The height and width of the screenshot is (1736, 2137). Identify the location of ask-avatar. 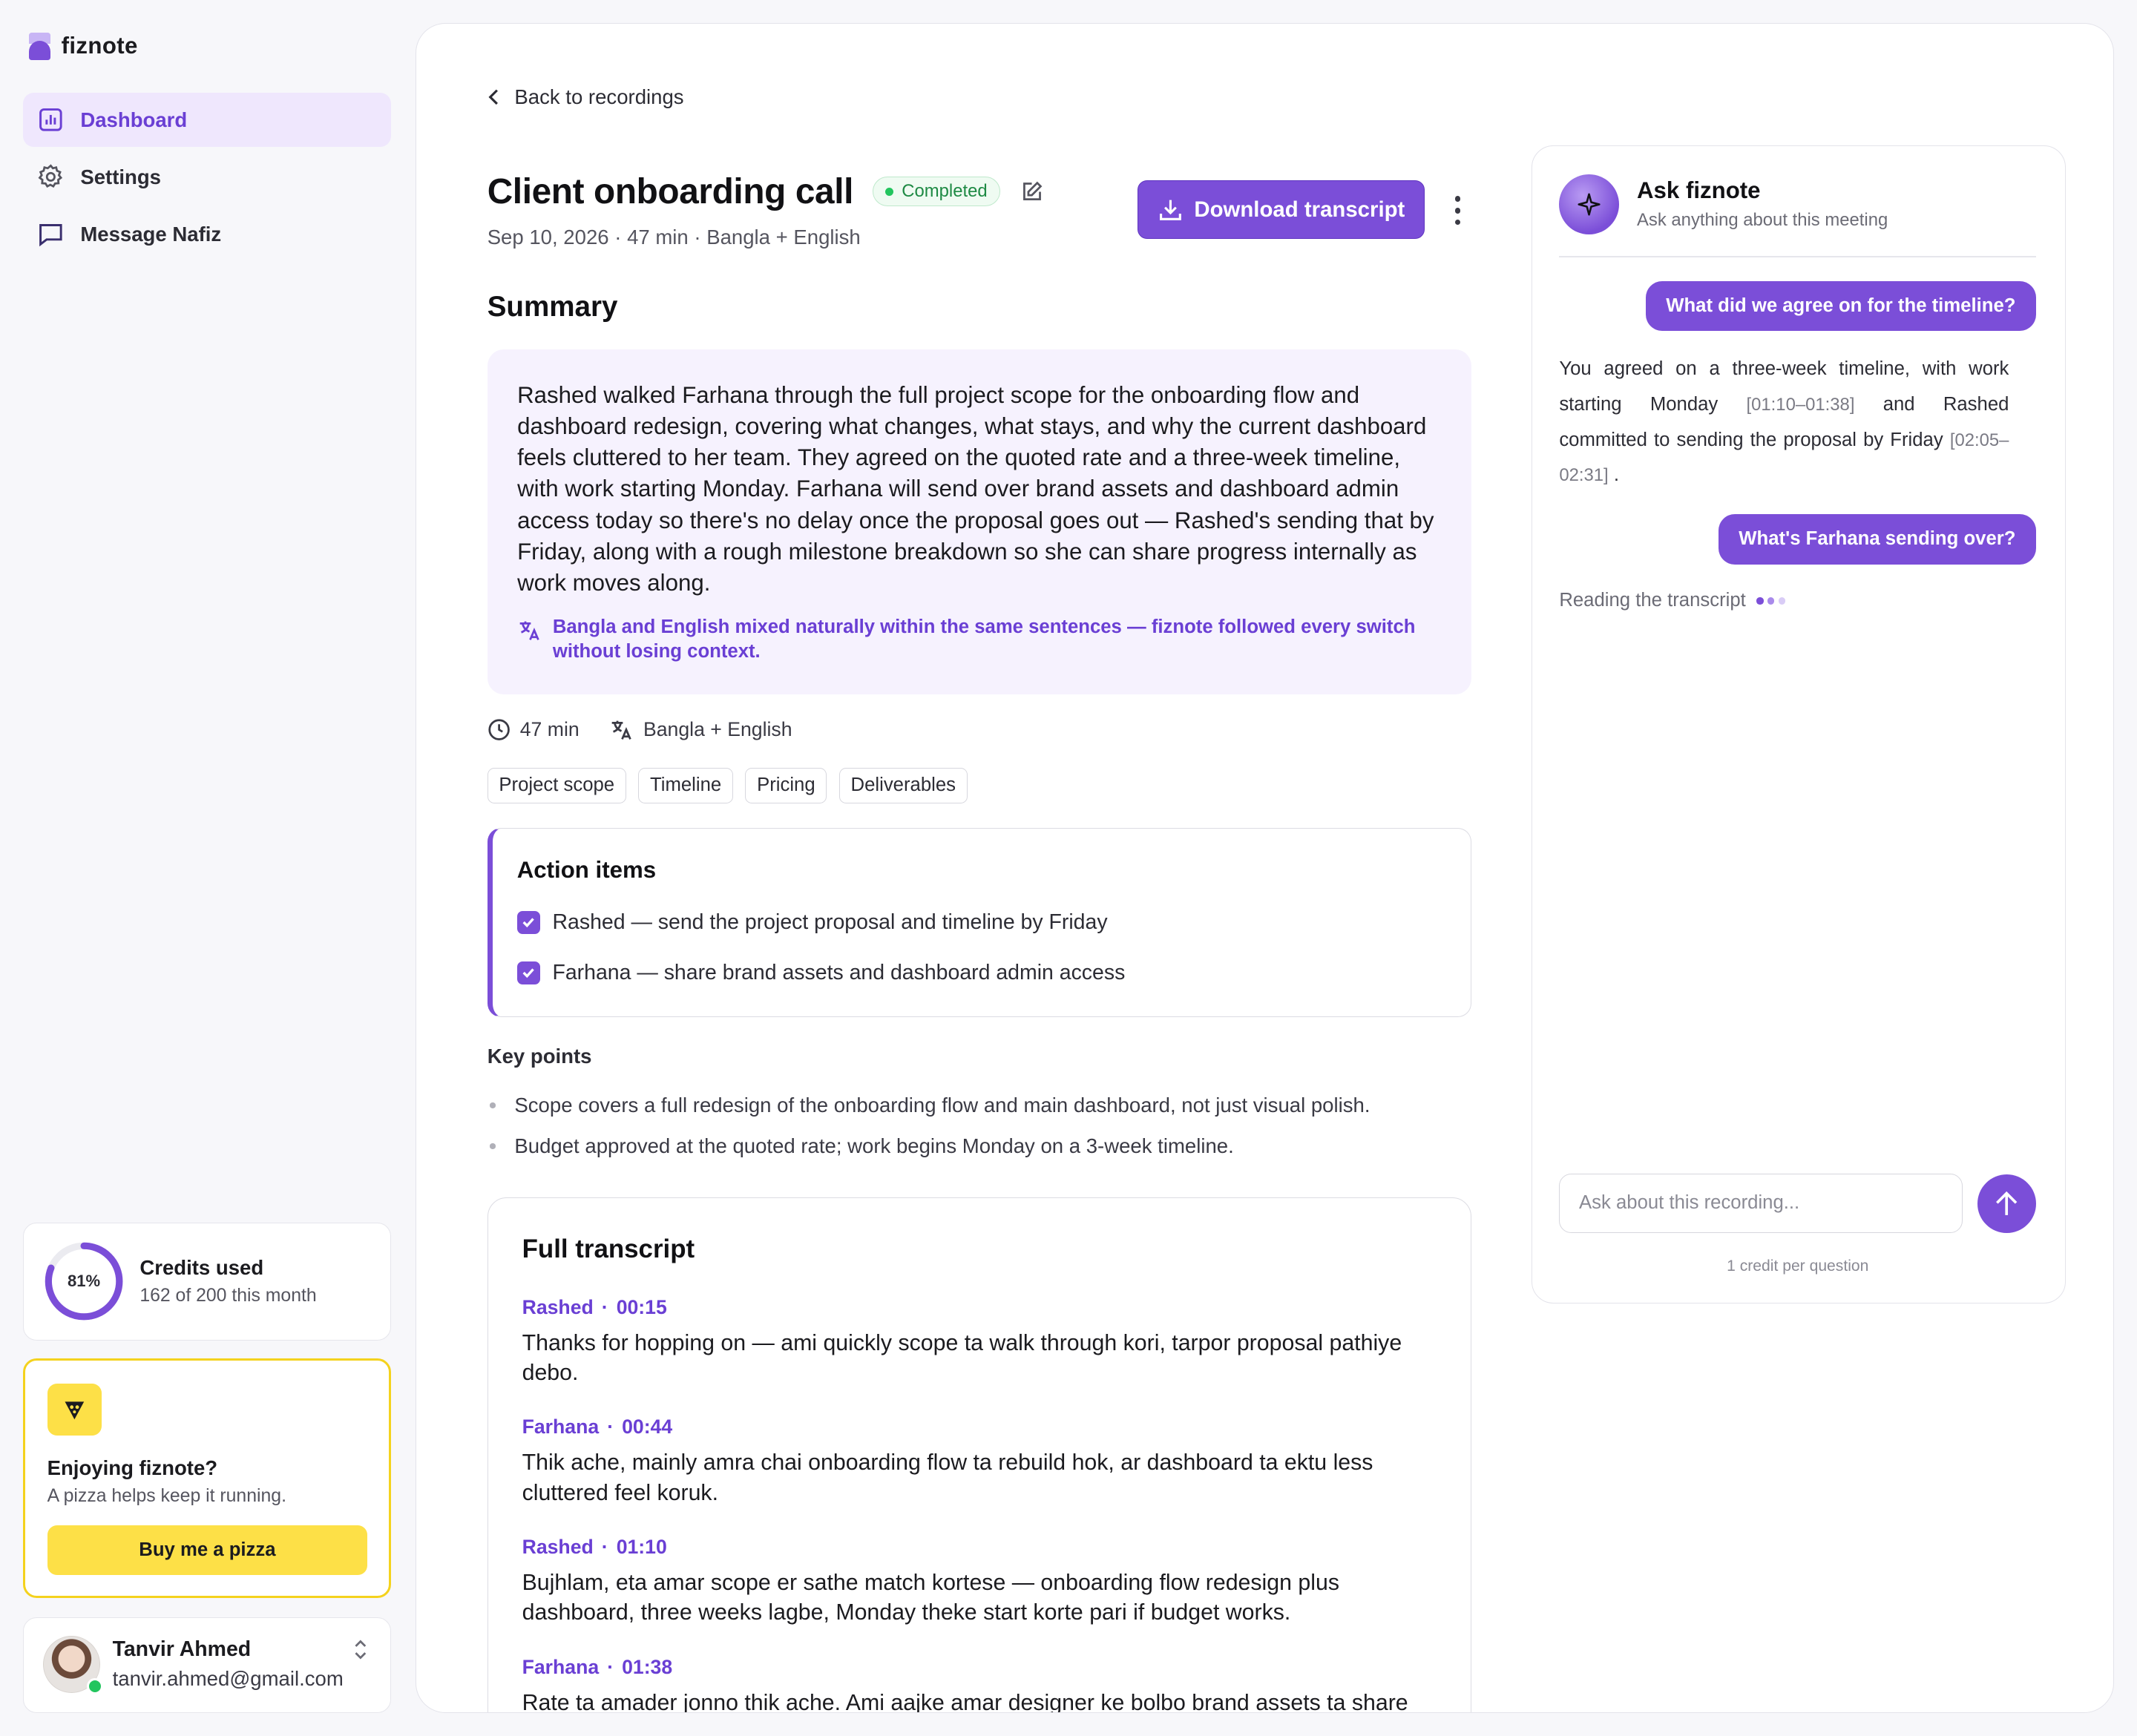
(1589, 205).